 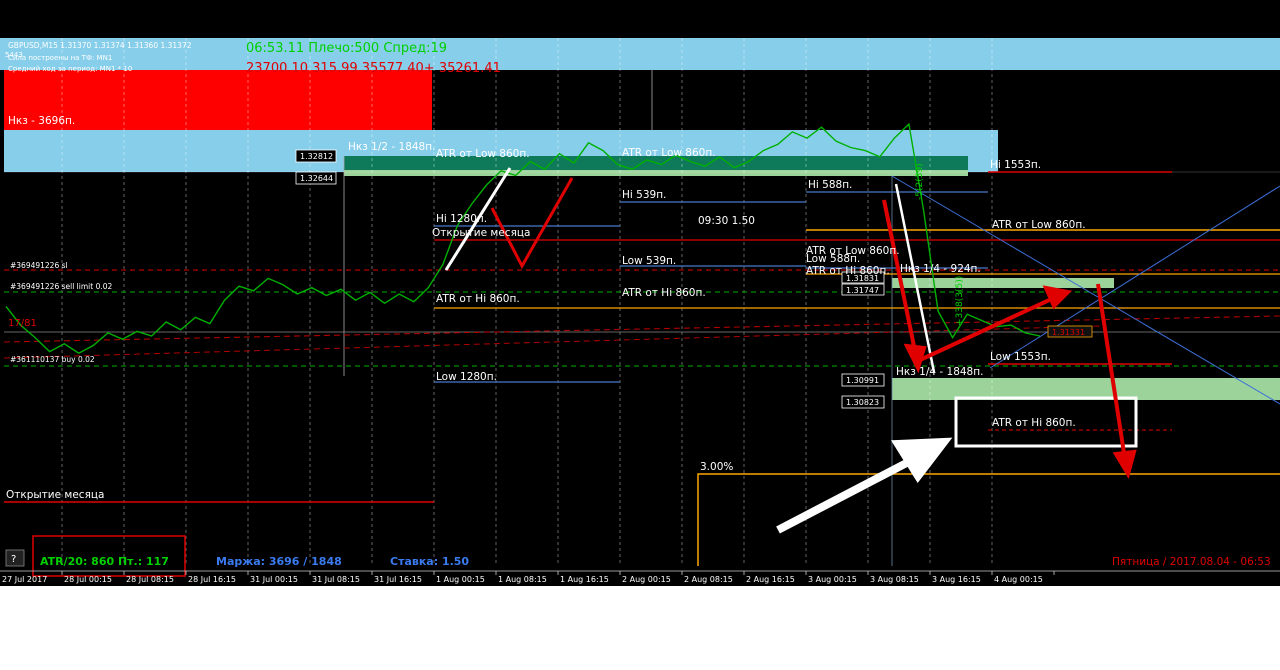 I want to click on annotation-atr-hi-b: ATR от Hi 860п., so click(x=478, y=299).